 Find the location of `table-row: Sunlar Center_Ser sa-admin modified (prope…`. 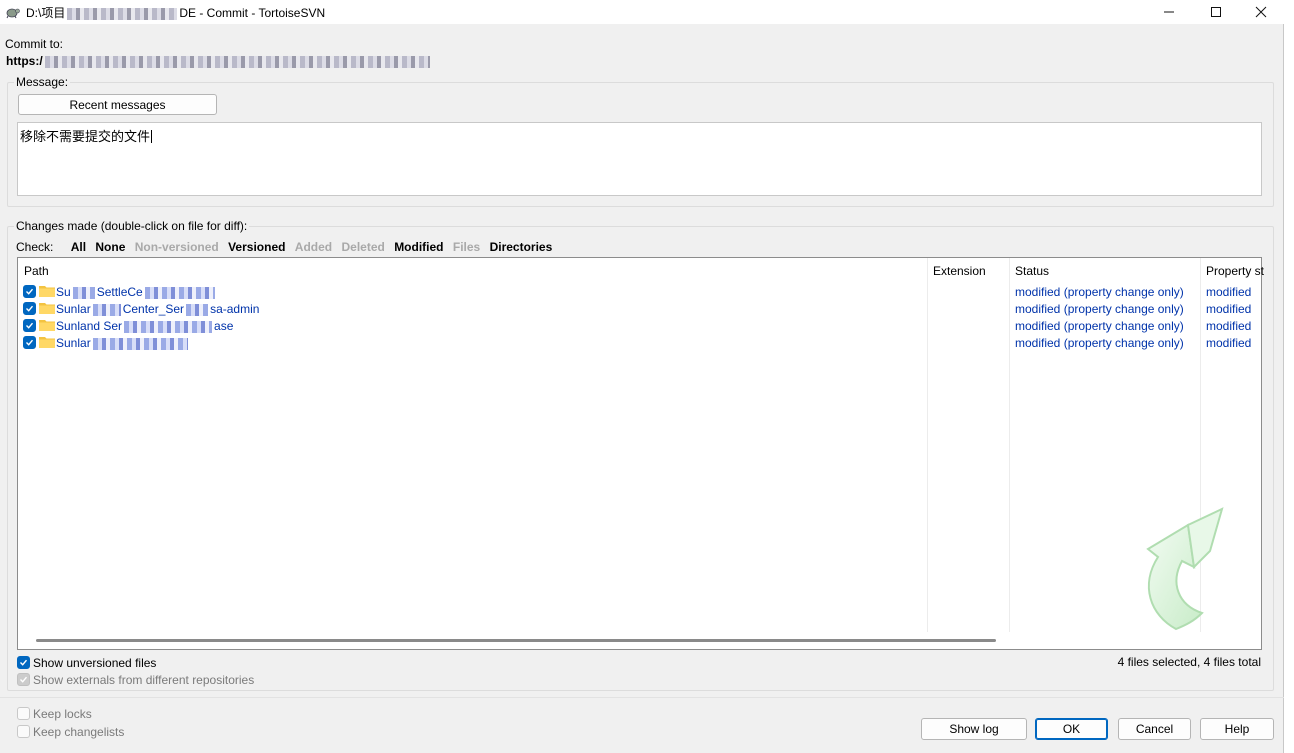

table-row: Sunlar Center_Ser sa-admin modified (prope… is located at coordinates (639, 309).